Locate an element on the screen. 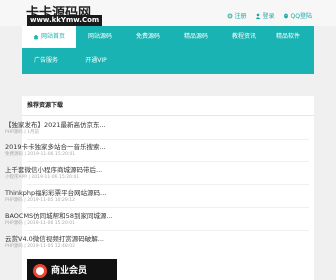 The width and height of the screenshot is (336, 280). nav-item-label: 免费源码 is located at coordinates (147, 36).